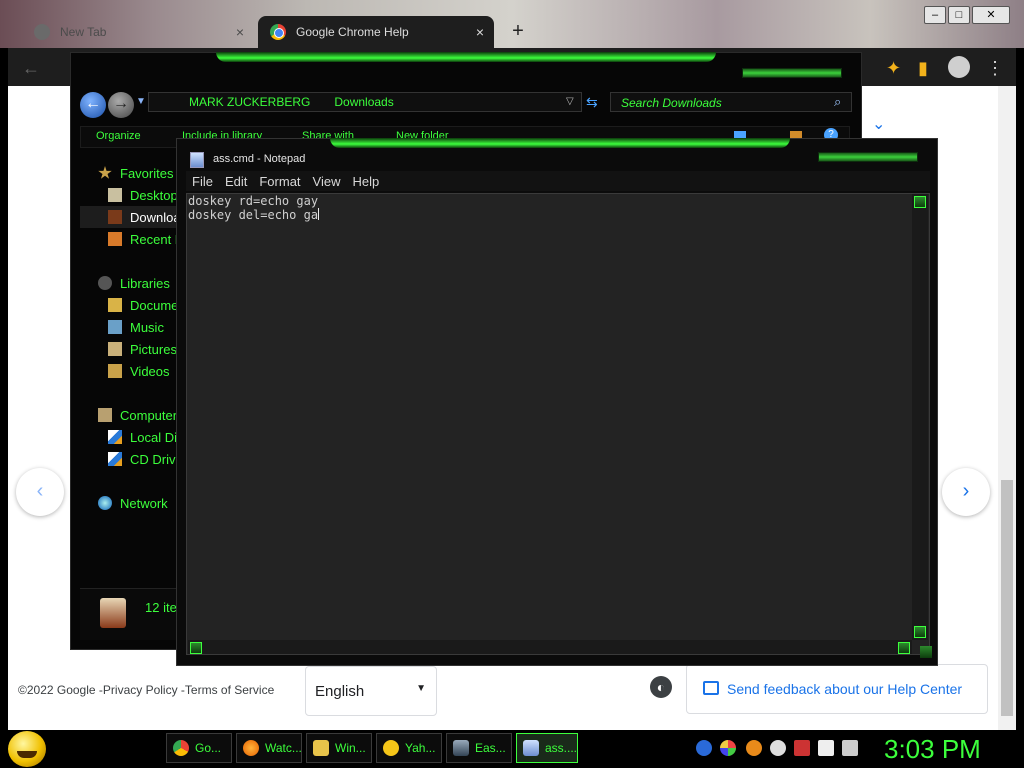  I want to click on dark-mode-toggle-icon: ◐, so click(661, 687).